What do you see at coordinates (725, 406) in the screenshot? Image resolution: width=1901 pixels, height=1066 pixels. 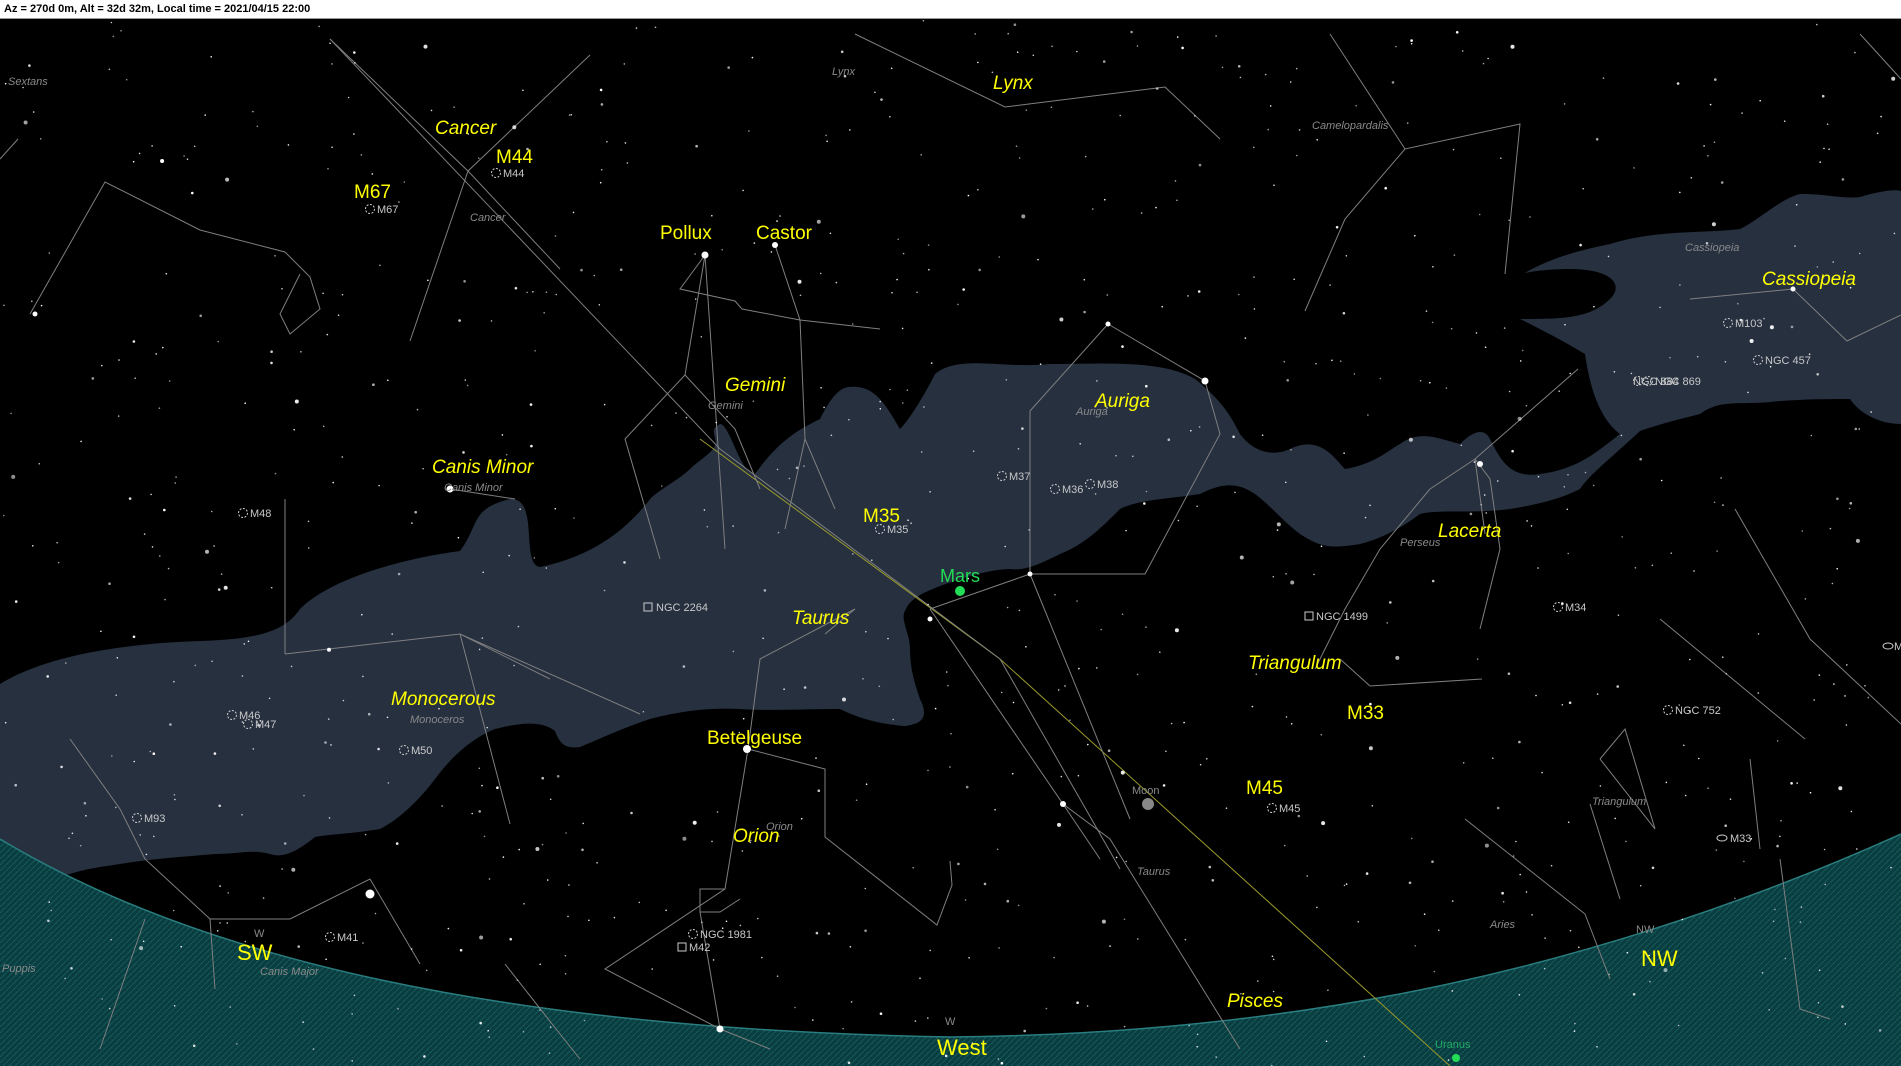 I see `grey-gemini: Gemini` at bounding box center [725, 406].